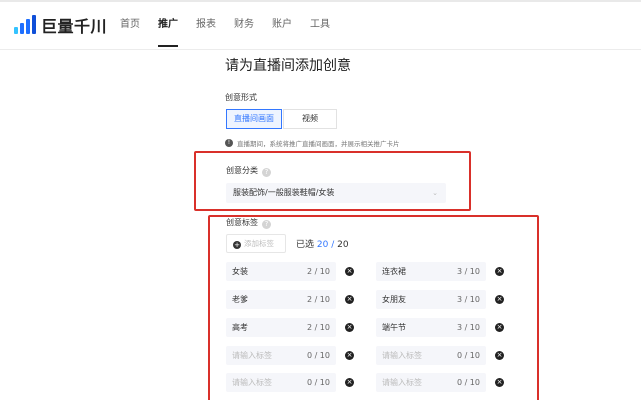 This screenshot has width=641, height=400. I want to click on selected-tag-count: 已选 20 / 20, so click(322, 243).